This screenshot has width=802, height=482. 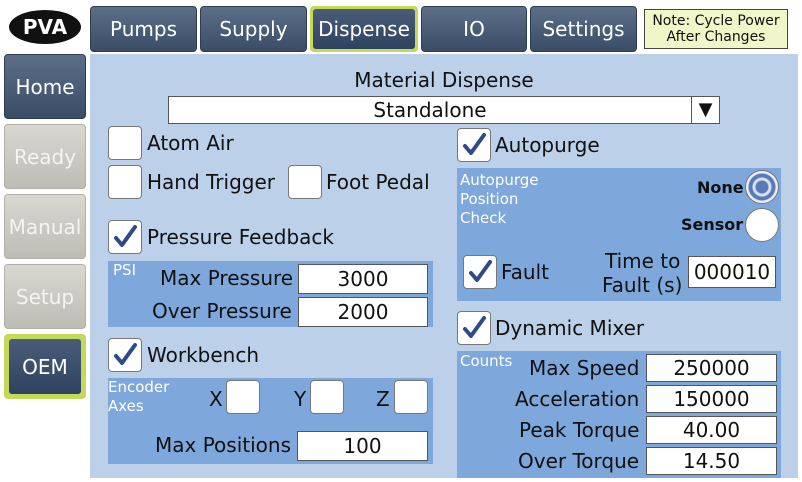 I want to click on tab-io-label: IO, so click(x=474, y=29).